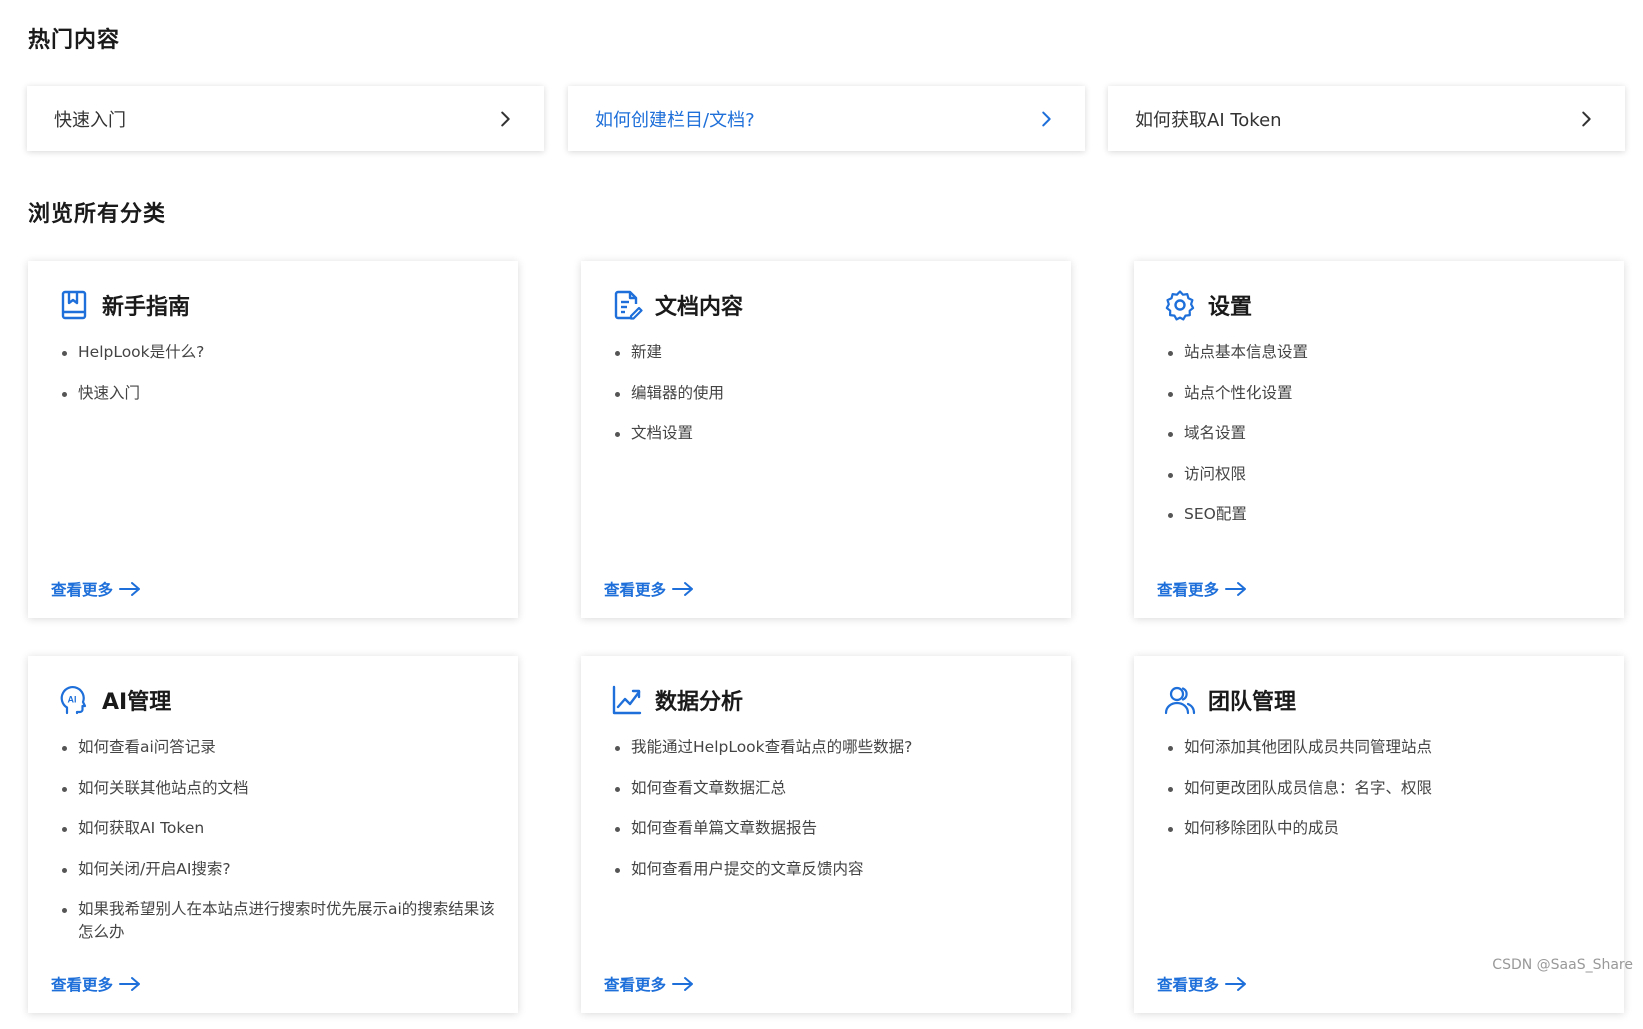 The image size is (1643, 1029). Describe the element at coordinates (279, 788) in the screenshot. I see `article-link: 如何关联其他站点的文档` at that location.